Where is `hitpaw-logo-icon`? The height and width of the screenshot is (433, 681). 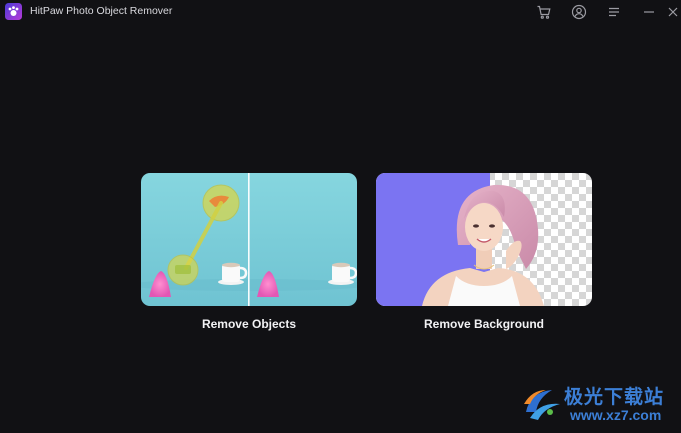
hitpaw-logo-icon is located at coordinates (13, 11).